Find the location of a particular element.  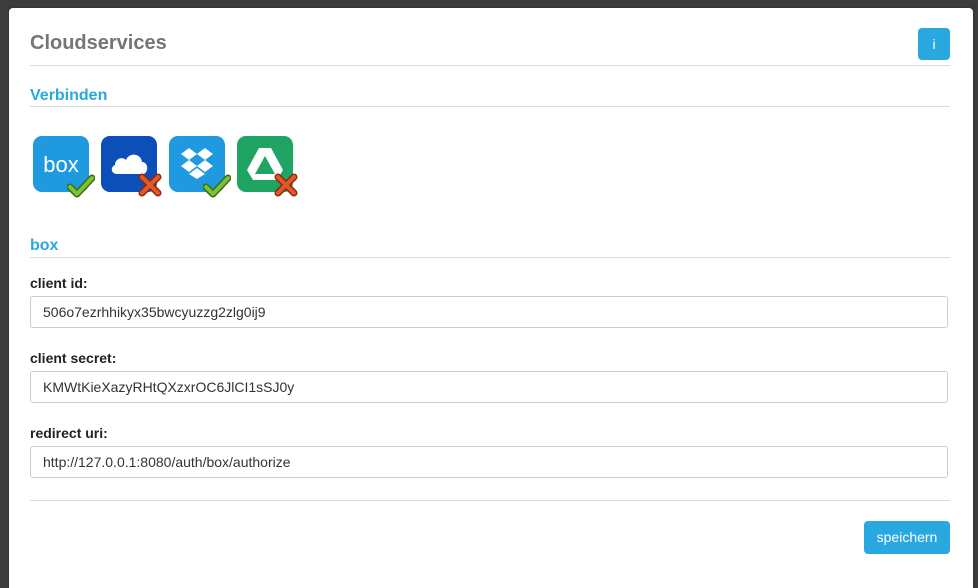

client-id-label: client id: is located at coordinates (59, 283).